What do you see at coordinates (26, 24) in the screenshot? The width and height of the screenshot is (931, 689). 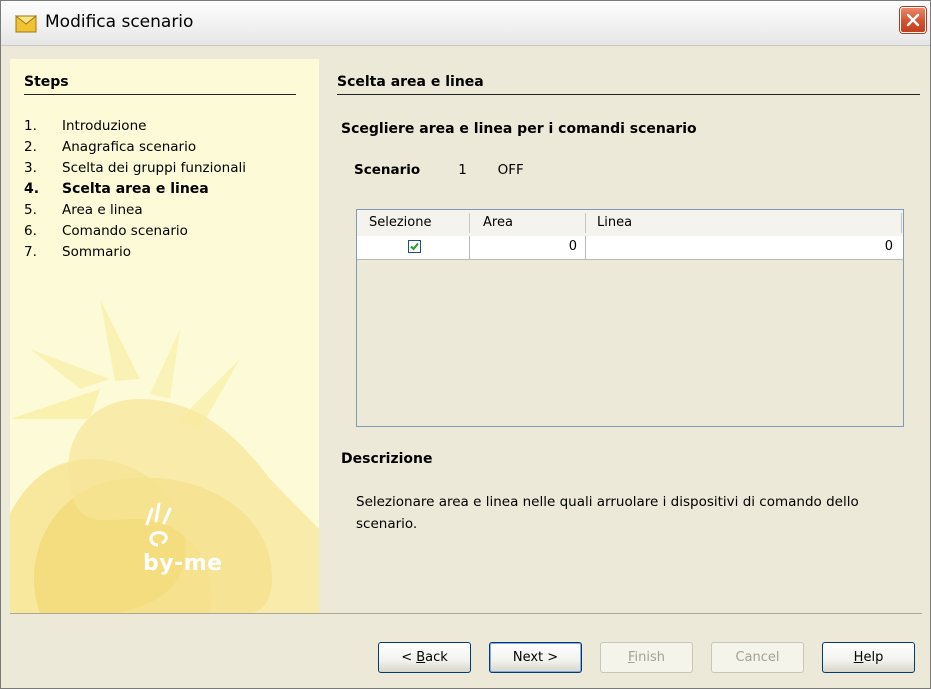 I see `app-icon` at bounding box center [26, 24].